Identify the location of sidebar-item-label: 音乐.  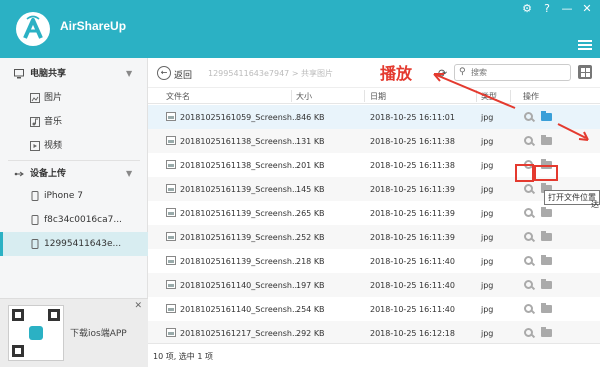
(53, 122).